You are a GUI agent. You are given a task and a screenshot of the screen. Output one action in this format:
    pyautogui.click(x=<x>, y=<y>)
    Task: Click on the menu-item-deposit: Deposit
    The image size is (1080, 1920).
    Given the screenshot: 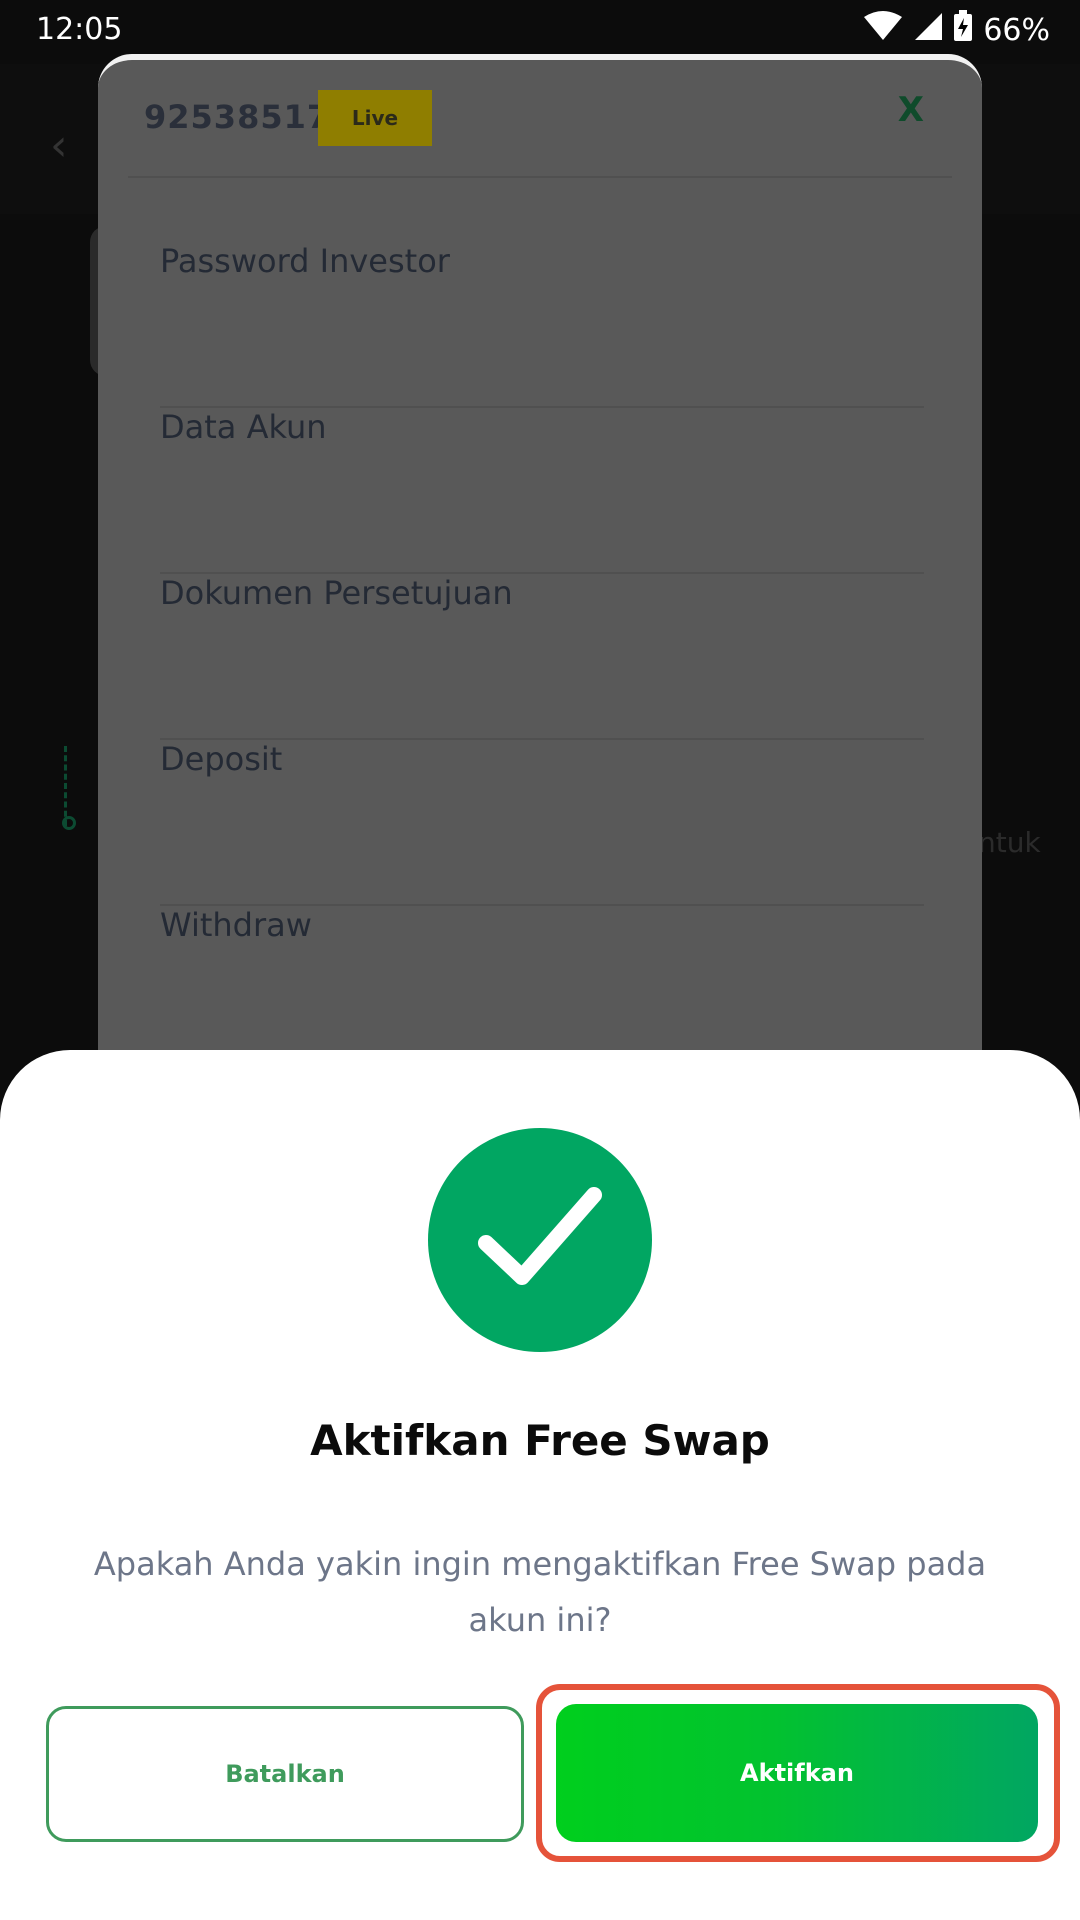 What is the action you would take?
    pyautogui.click(x=542, y=823)
    